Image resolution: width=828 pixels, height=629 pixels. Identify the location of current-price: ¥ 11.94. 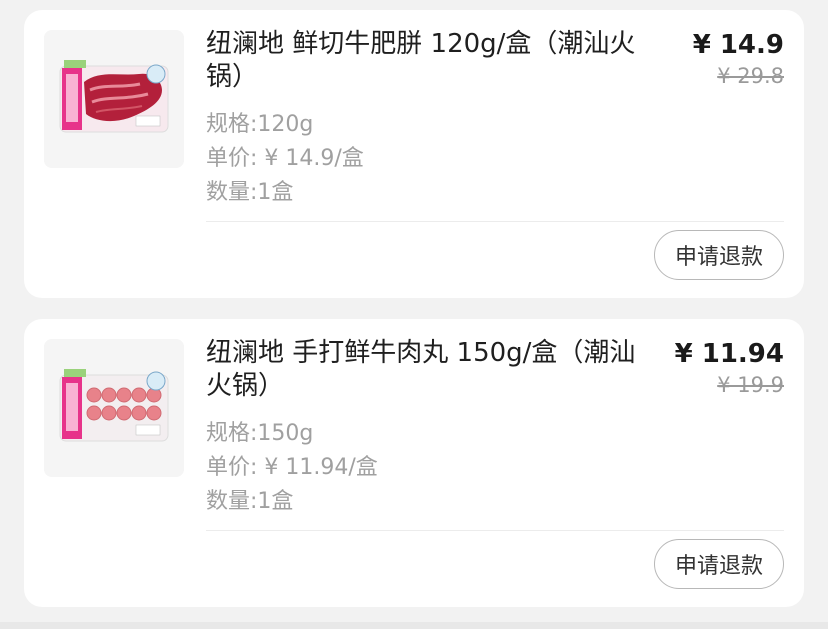
(729, 354).